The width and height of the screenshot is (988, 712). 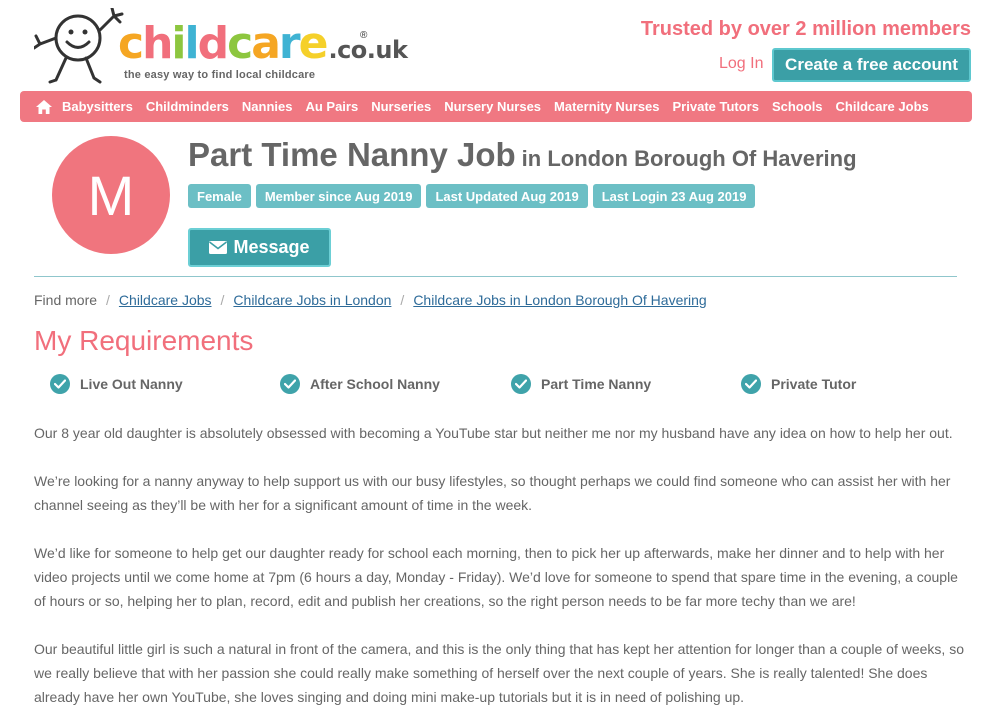 I want to click on divider, so click(x=495, y=276).